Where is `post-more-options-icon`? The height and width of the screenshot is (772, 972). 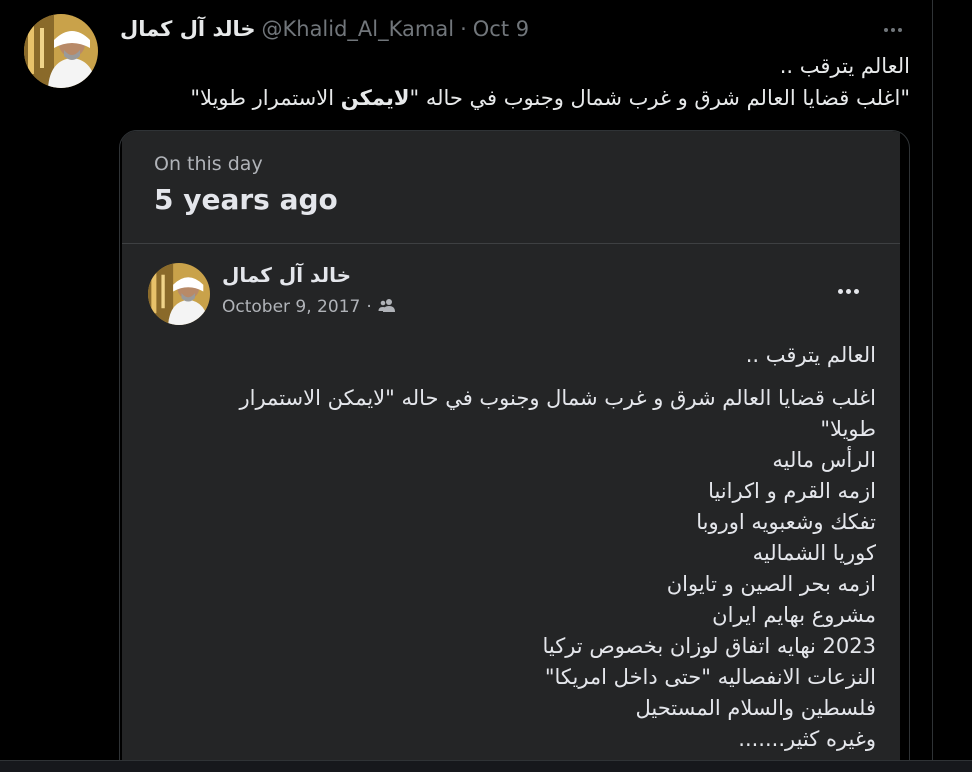 post-more-options-icon is located at coordinates (848, 291).